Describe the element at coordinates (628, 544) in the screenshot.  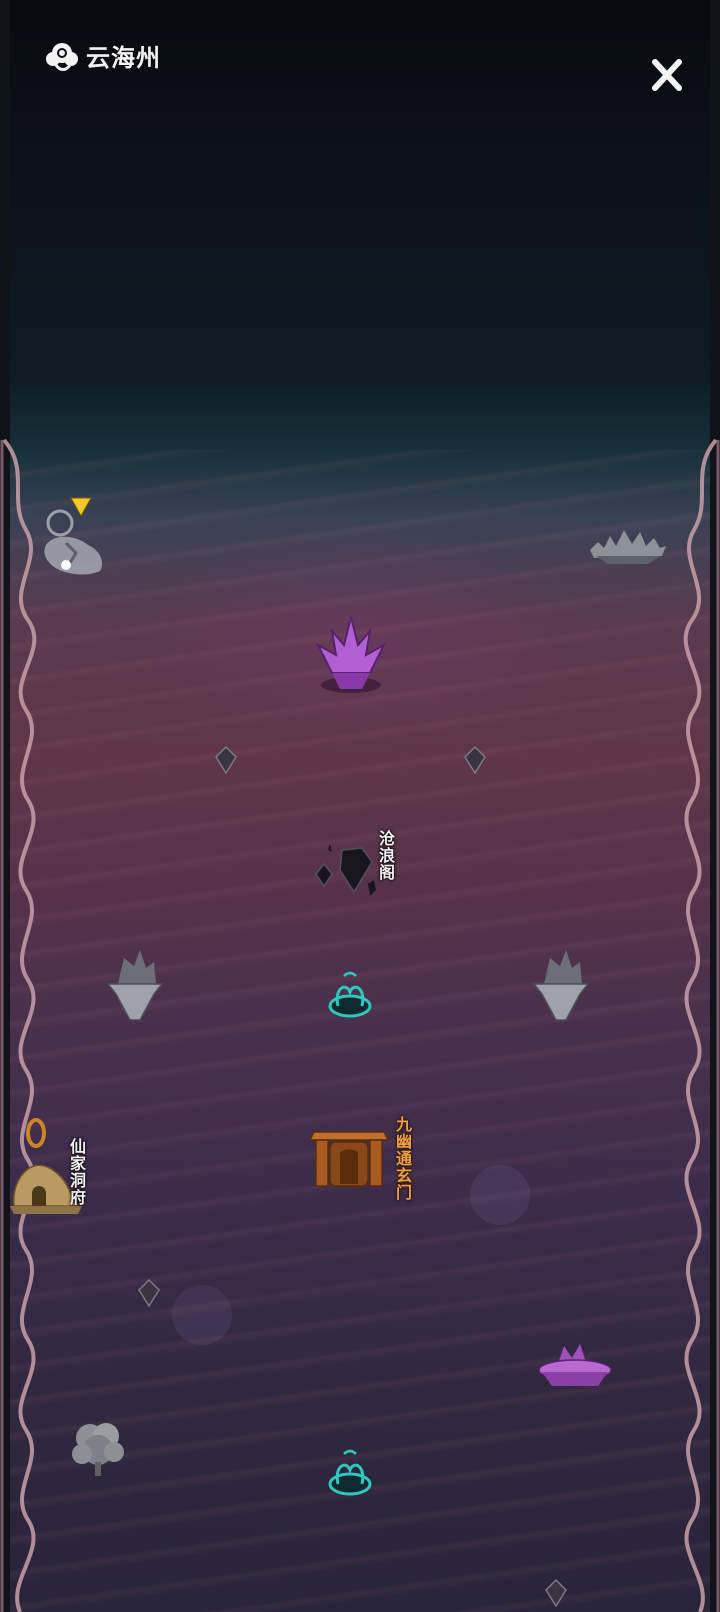
I see `spiky-rock-island-node` at that location.